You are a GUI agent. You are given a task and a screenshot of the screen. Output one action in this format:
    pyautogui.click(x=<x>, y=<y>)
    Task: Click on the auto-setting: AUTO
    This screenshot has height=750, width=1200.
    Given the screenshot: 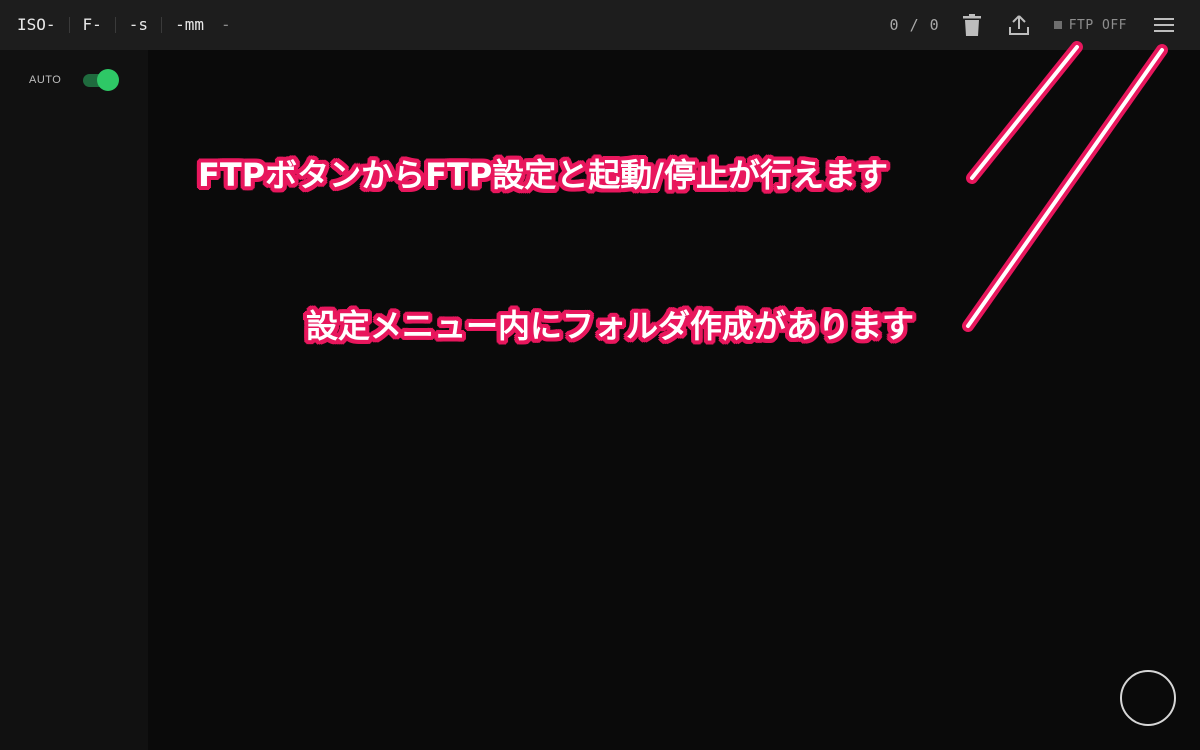 What is the action you would take?
    pyautogui.click(x=74, y=80)
    